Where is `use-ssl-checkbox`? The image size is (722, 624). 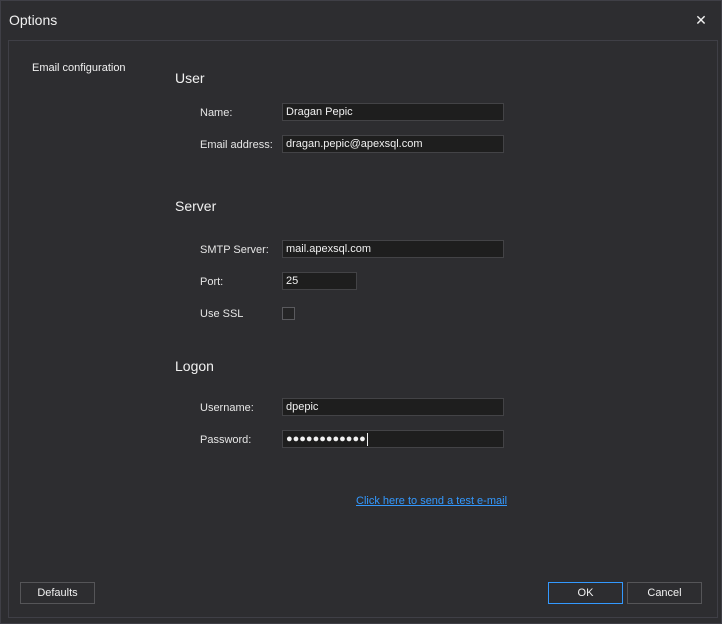
use-ssl-checkbox is located at coordinates (288, 313).